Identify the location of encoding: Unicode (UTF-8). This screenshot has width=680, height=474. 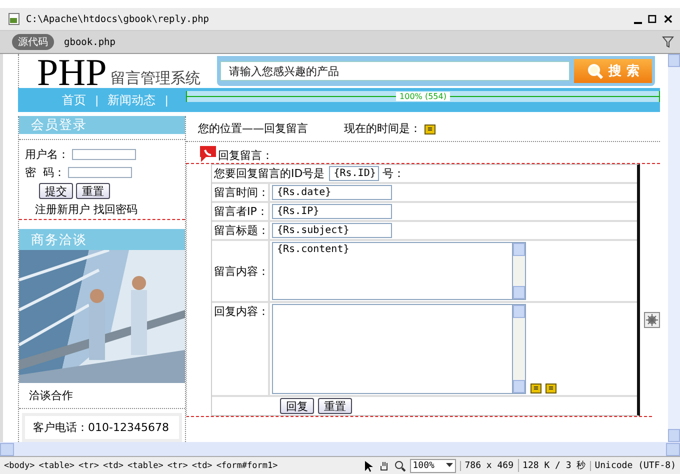
(633, 465).